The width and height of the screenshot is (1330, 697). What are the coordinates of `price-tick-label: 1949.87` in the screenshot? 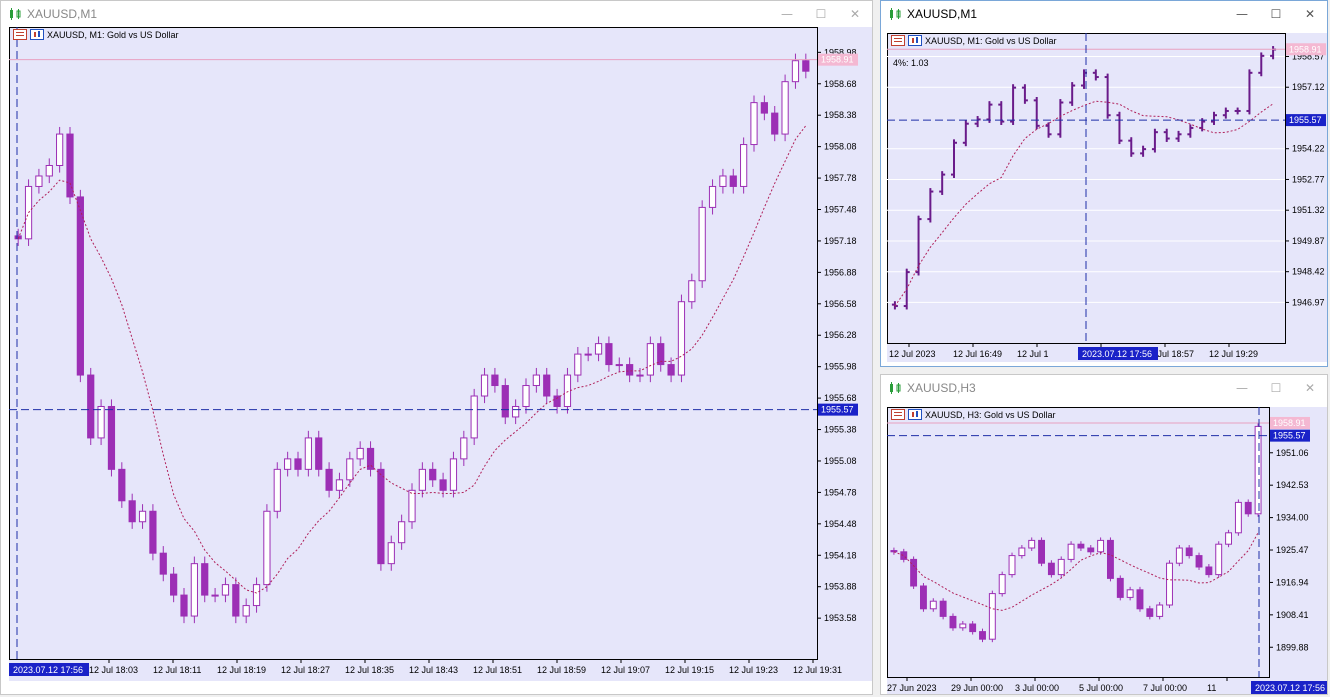 It's located at (1308, 241).